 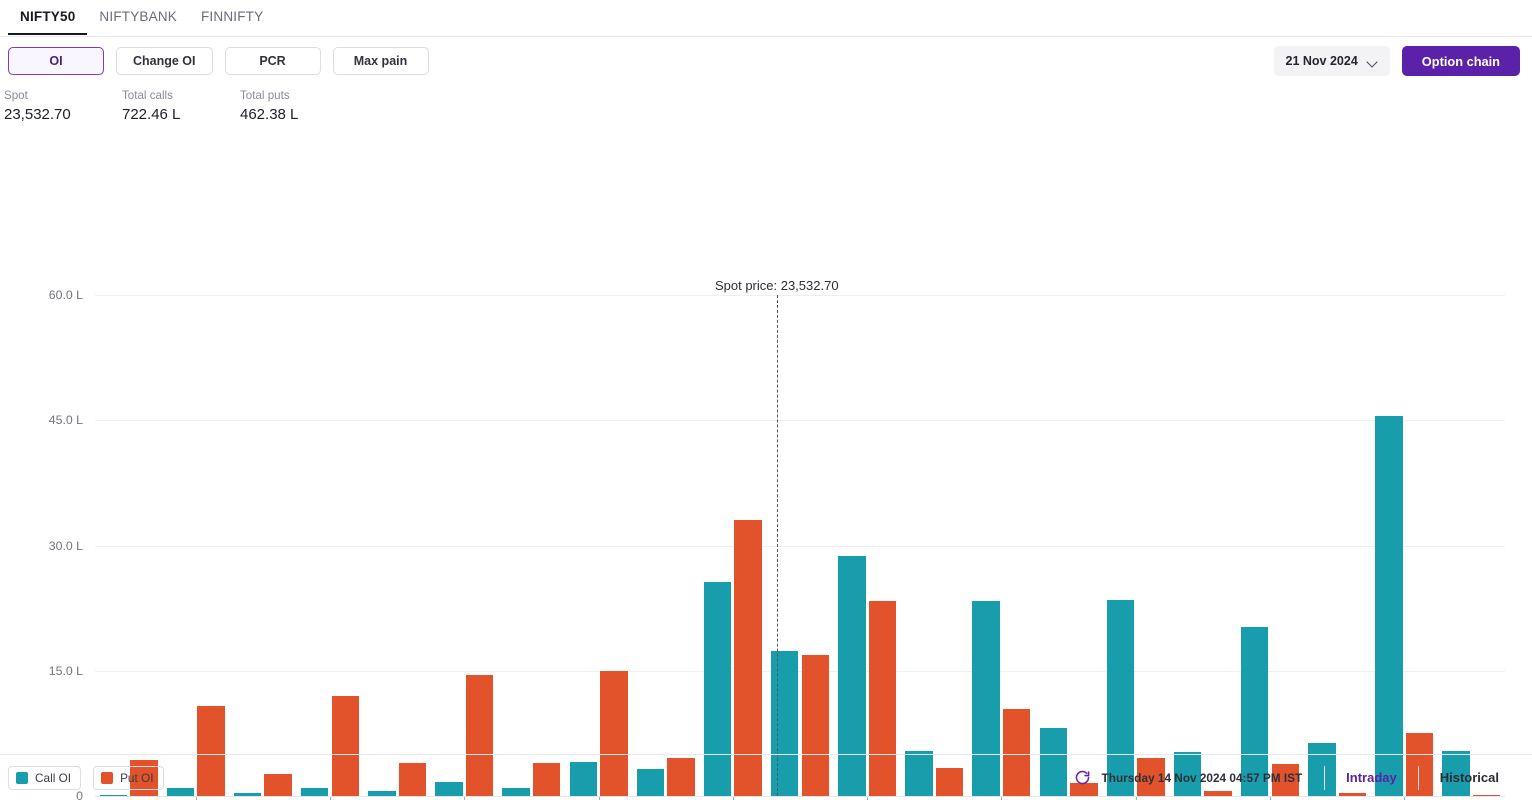 What do you see at coordinates (86, 777) in the screenshot?
I see `chart-legend: Call OI Put OI` at bounding box center [86, 777].